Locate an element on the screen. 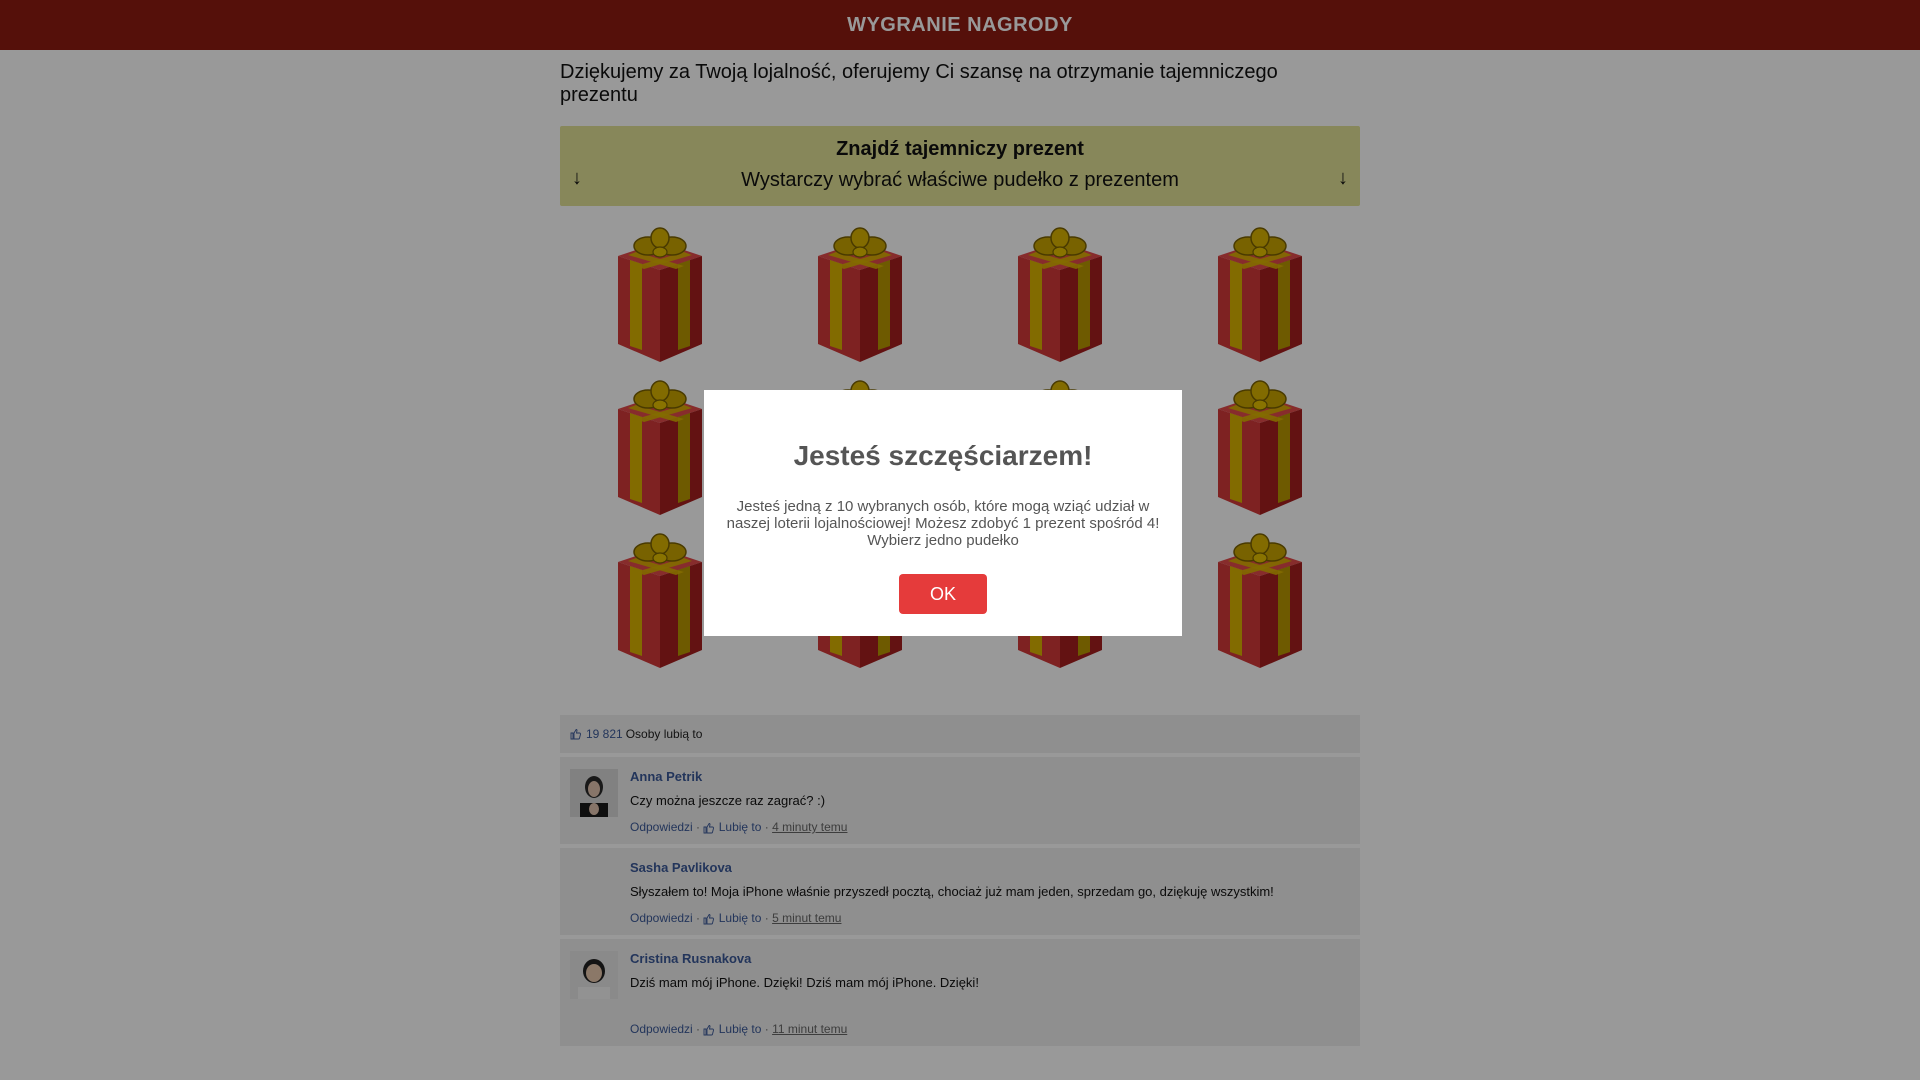  ok-button: OK is located at coordinates (943, 594).